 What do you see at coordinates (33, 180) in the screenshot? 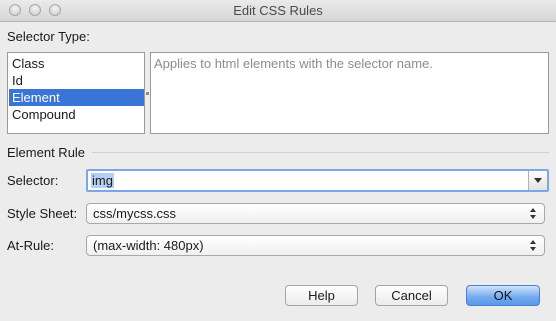
I see `selector-label: Selector:` at bounding box center [33, 180].